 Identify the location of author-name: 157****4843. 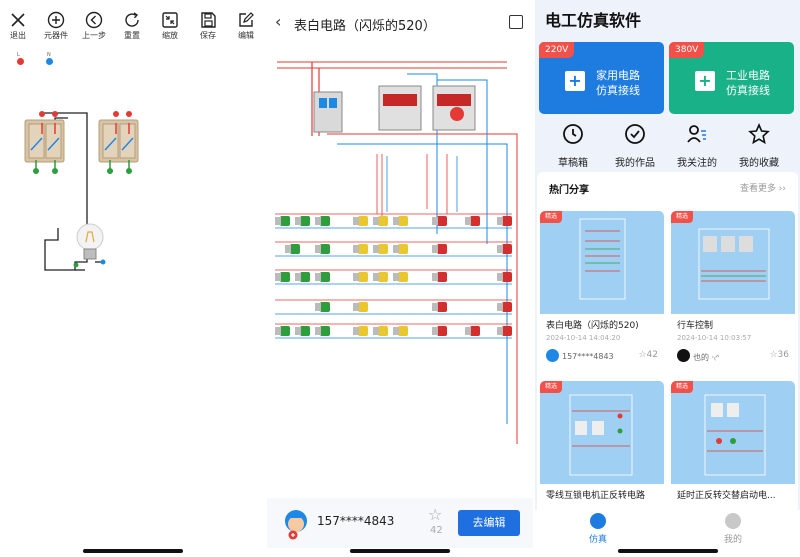
(356, 521).